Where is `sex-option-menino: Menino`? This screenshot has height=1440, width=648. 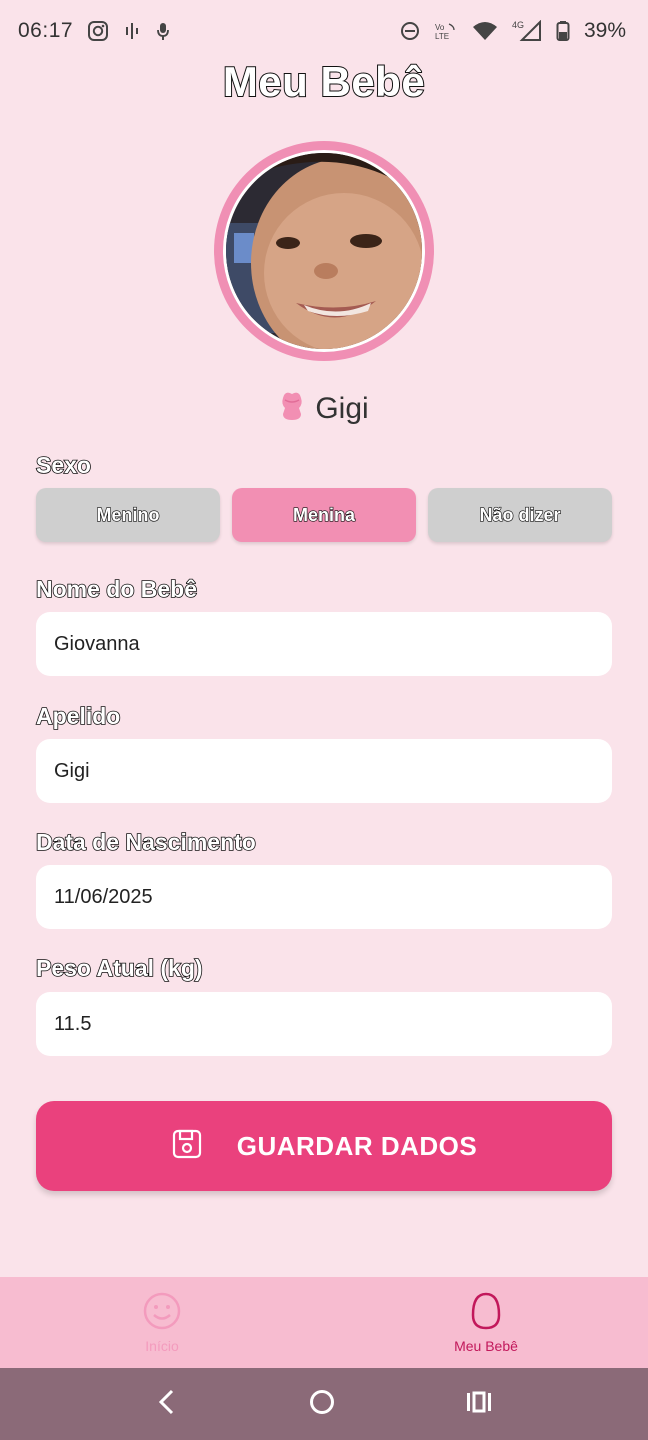
sex-option-menino: Menino is located at coordinates (128, 515).